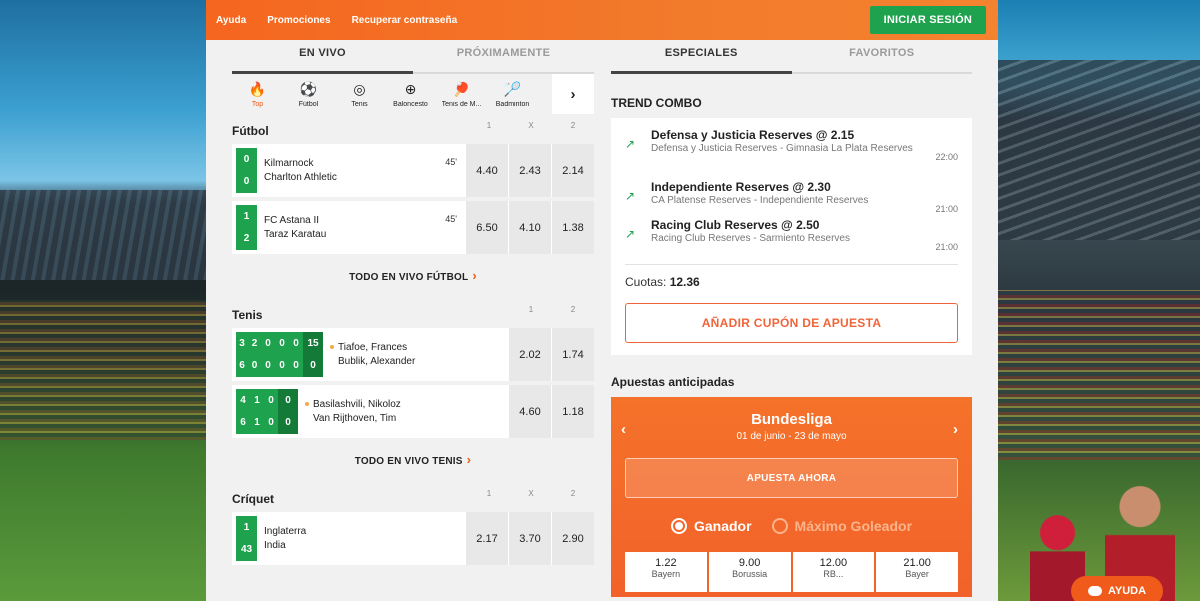 The height and width of the screenshot is (601, 1200). What do you see at coordinates (487, 538) in the screenshot?
I see `odd-button: 2.17` at bounding box center [487, 538].